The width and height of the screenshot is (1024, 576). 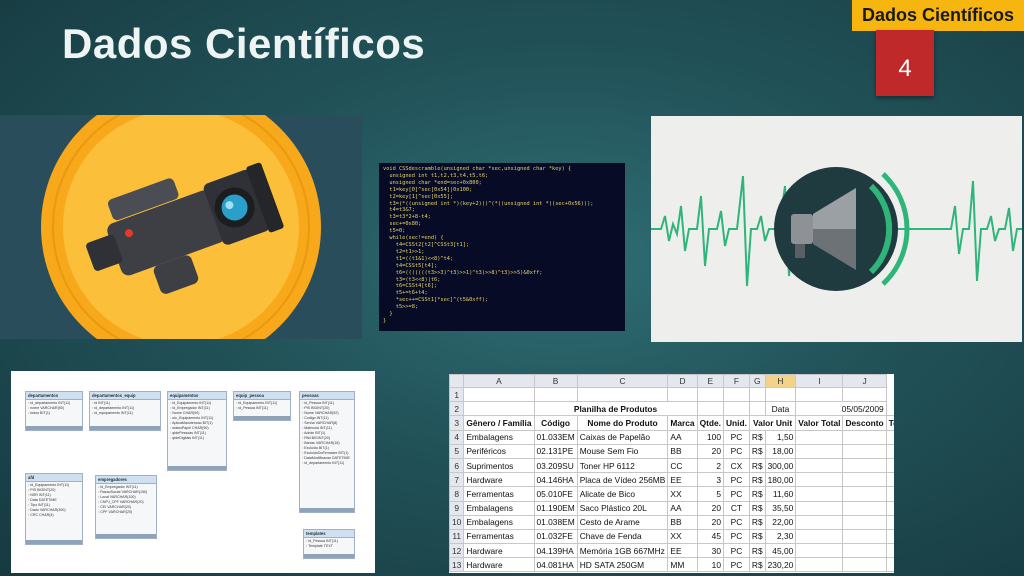 What do you see at coordinates (864, 381) in the screenshot?
I see `column-letter: J` at bounding box center [864, 381].